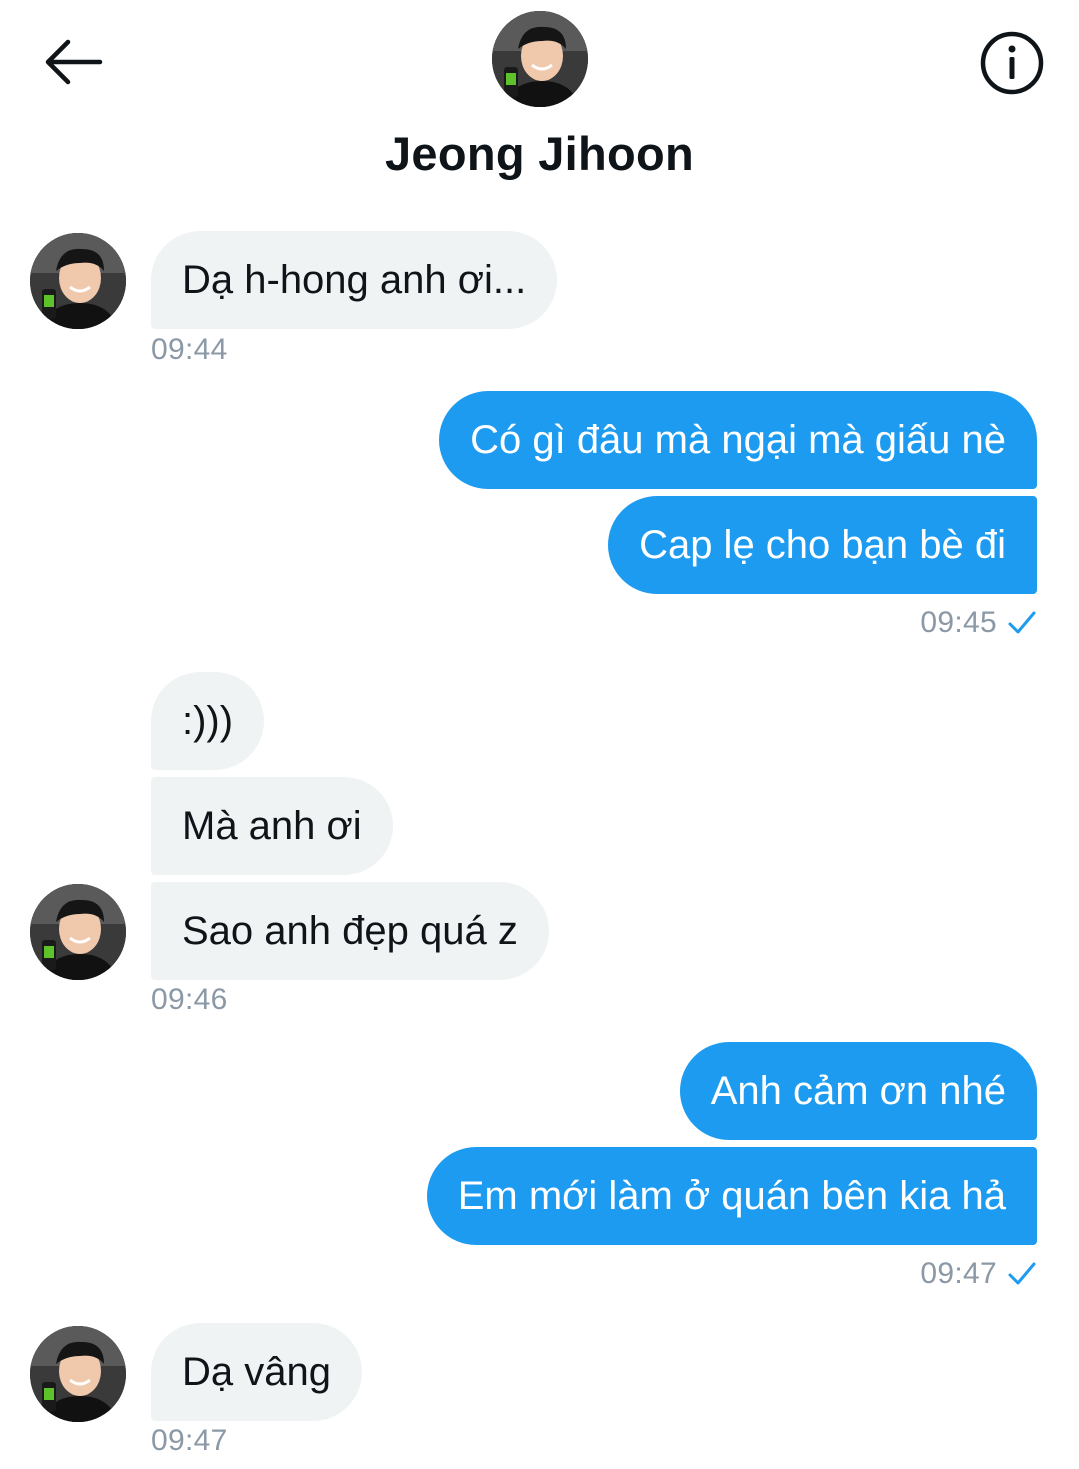 Image resolution: width=1079 pixels, height=1469 pixels. I want to click on message-bubble-outgoing: Anh cảm ơn nhé, so click(858, 1091).